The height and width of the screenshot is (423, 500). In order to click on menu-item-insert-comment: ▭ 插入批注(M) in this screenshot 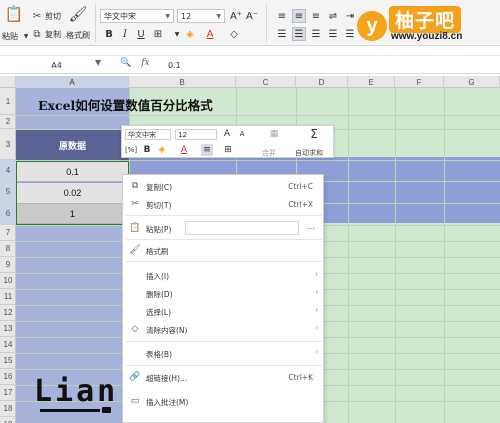, I will do `click(223, 401)`.